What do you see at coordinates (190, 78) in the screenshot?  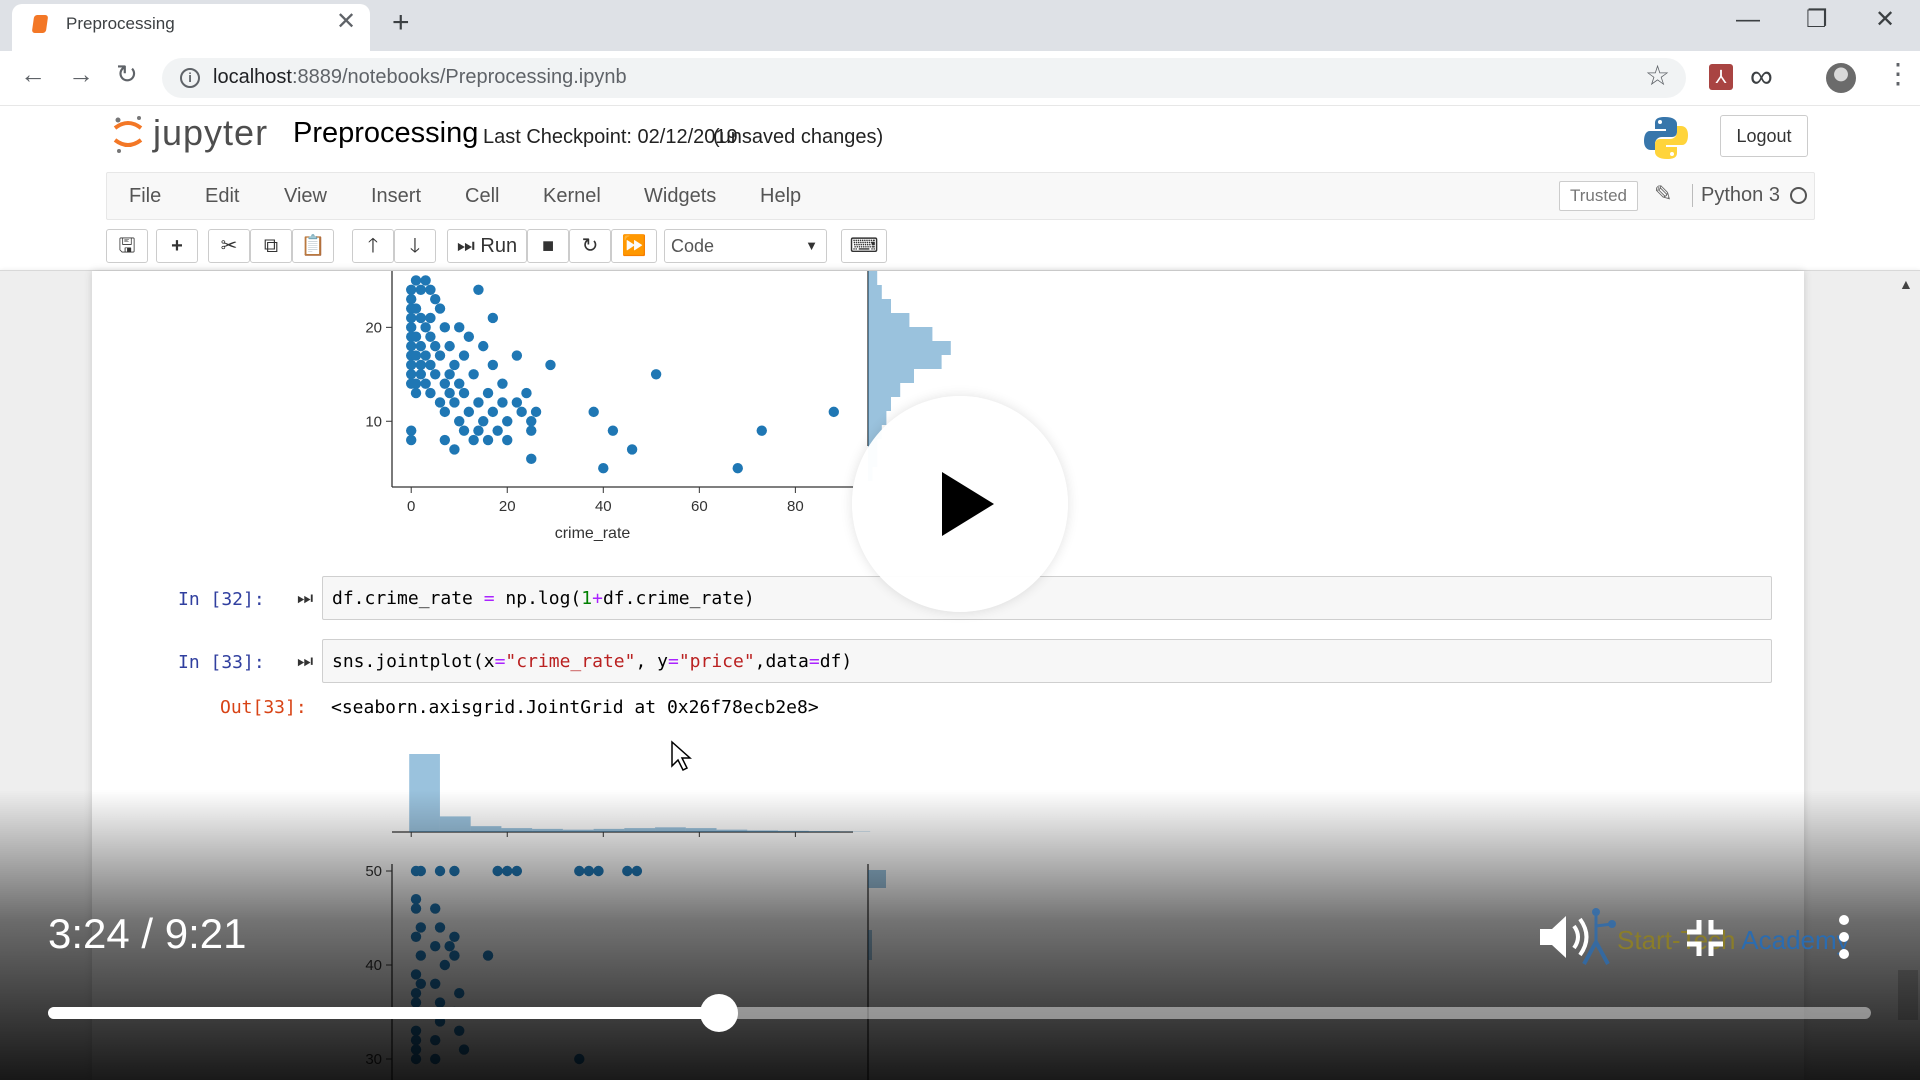 I see `site-info-icon: i` at bounding box center [190, 78].